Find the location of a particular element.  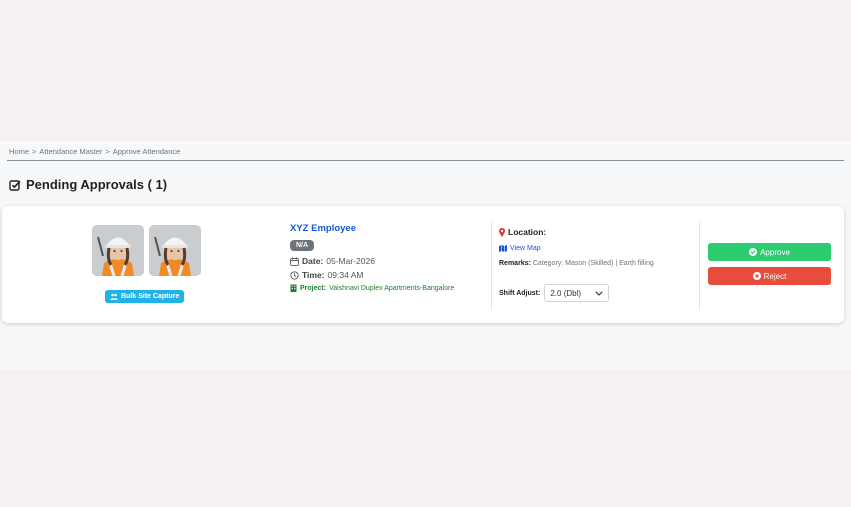

view-map-label: View Map is located at coordinates (525, 248).